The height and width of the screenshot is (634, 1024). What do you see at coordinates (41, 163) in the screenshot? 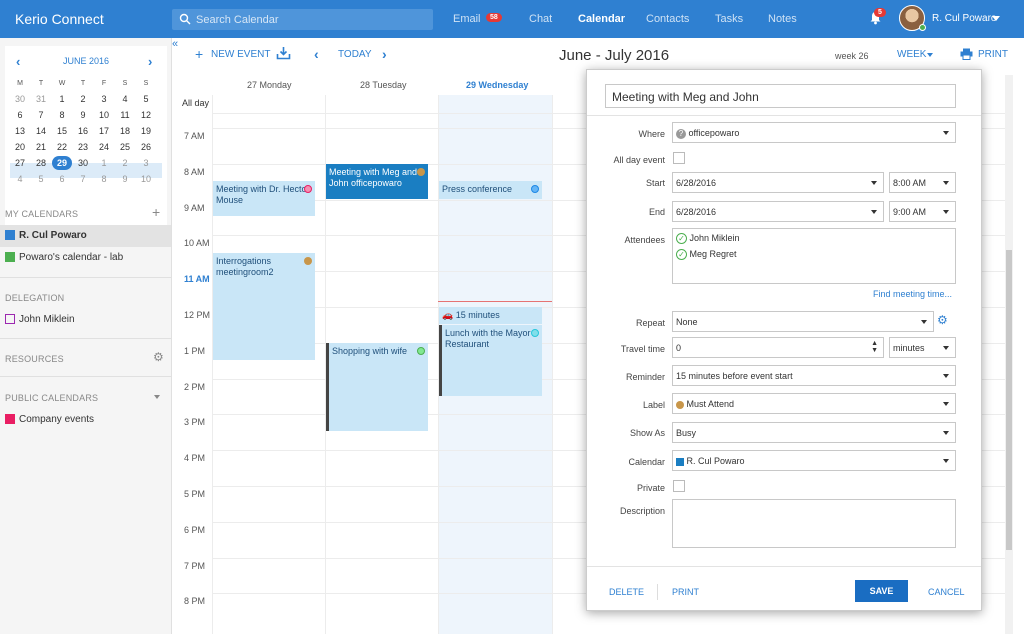
I see `day-cell: 28` at bounding box center [41, 163].